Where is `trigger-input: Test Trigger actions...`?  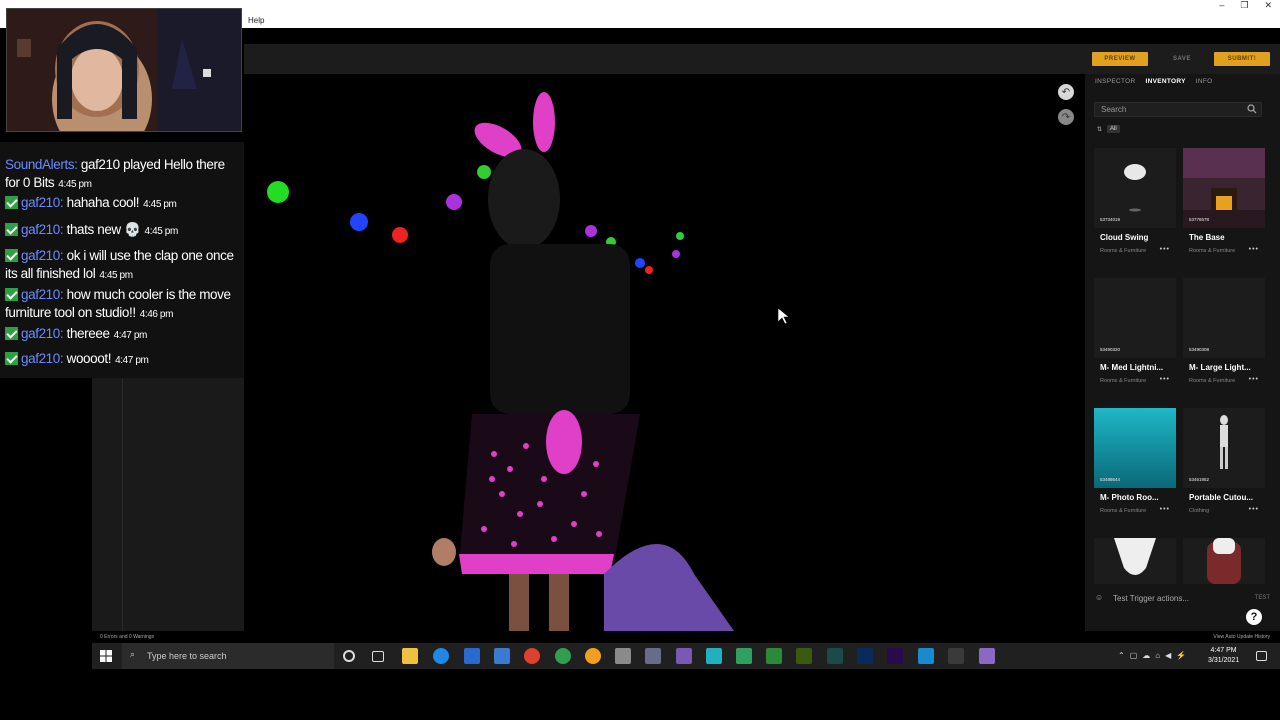 trigger-input: Test Trigger actions... is located at coordinates (1151, 598).